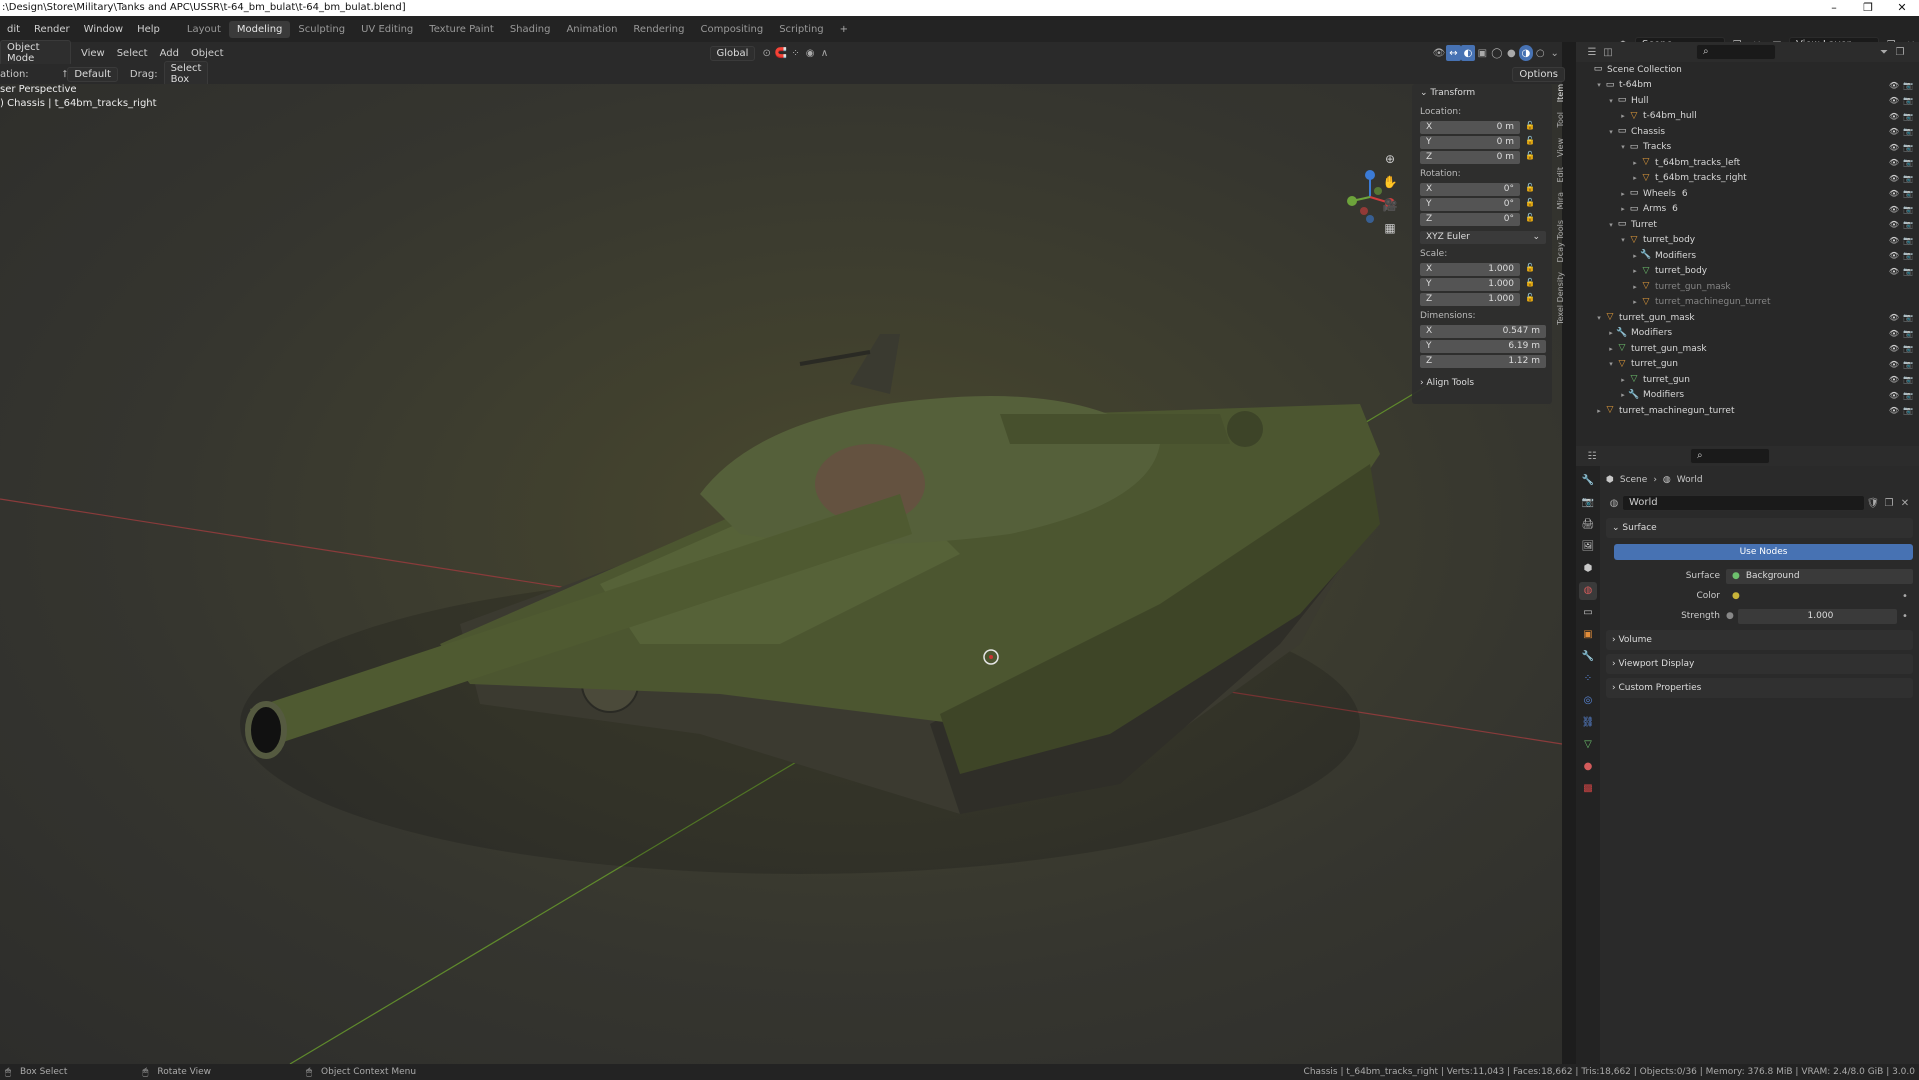 This screenshot has height=1080, width=1919. What do you see at coordinates (824, 53) in the screenshot?
I see `falloff-icon: ∧` at bounding box center [824, 53].